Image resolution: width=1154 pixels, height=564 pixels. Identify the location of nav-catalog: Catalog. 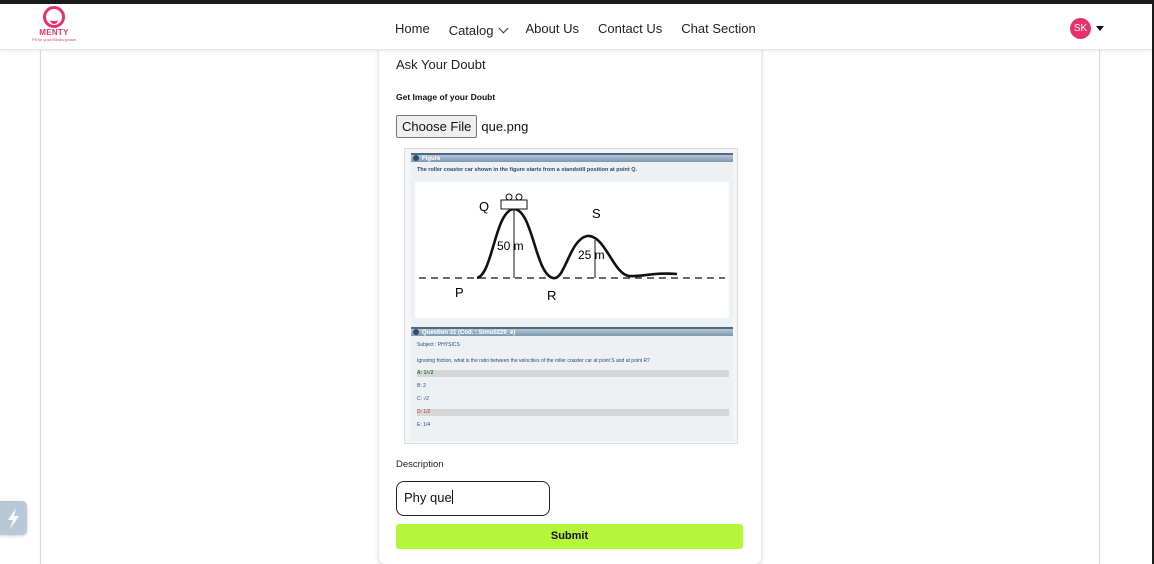
(478, 30).